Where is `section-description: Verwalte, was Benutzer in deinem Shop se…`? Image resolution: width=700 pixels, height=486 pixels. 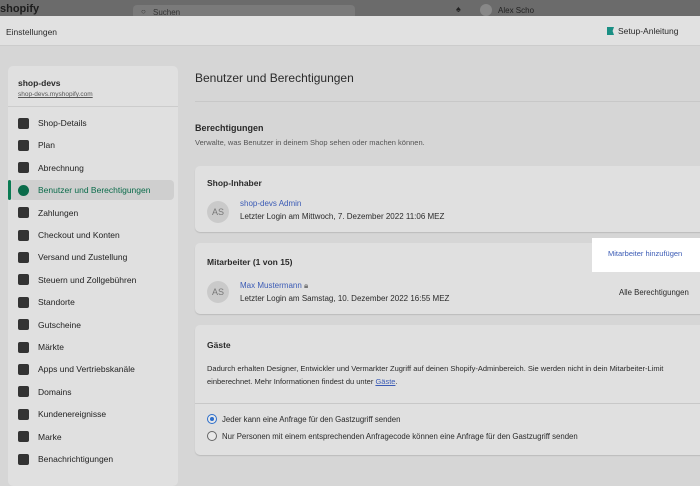
section-description: Verwalte, was Benutzer in deinem Shop se… is located at coordinates (310, 142).